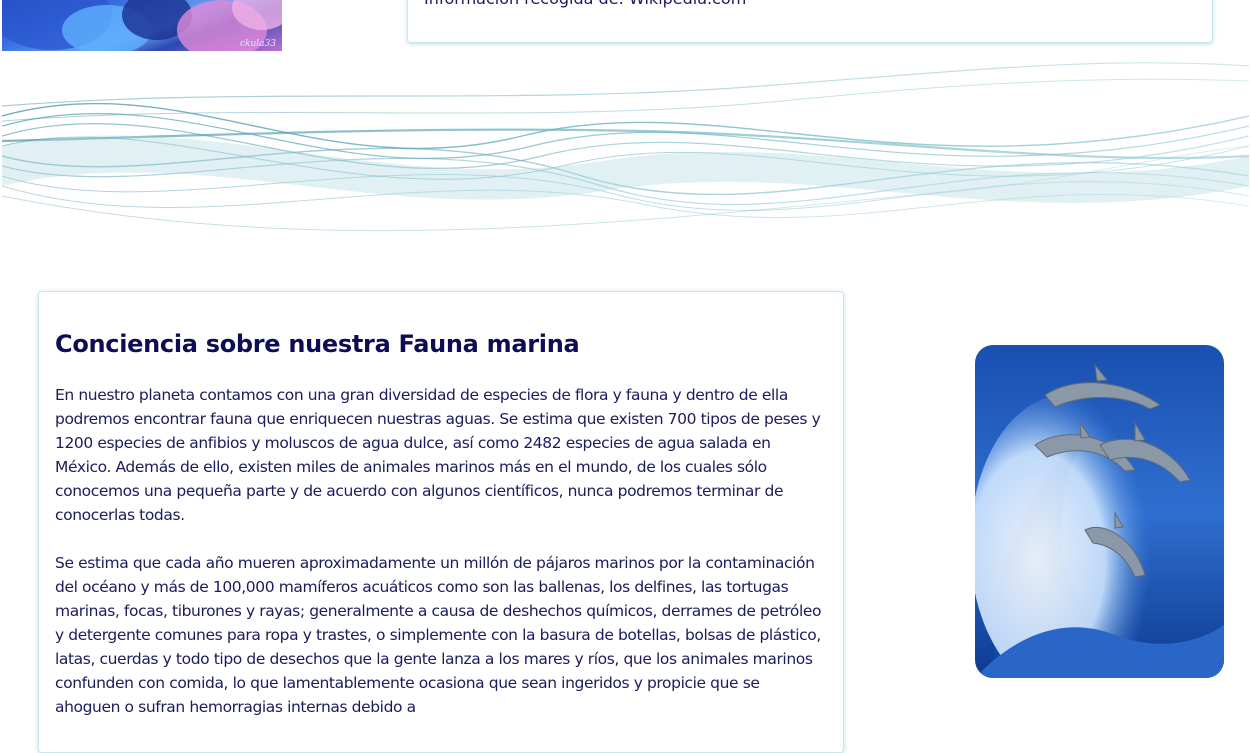  I want to click on section-title: Conciencia sobre nuestra Fauna marina, so click(317, 344).